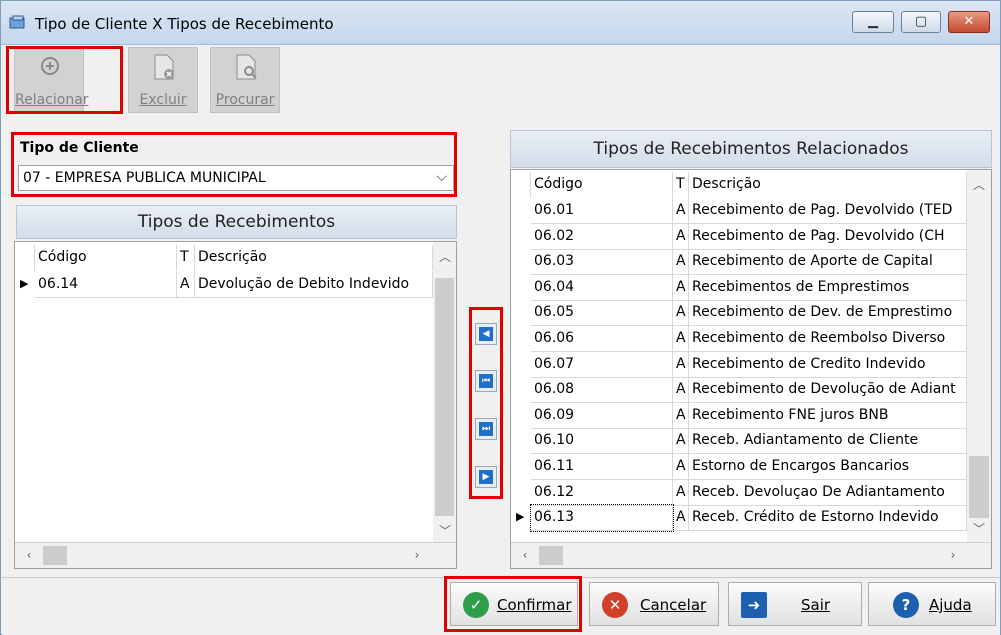 This screenshot has height=635, width=1001. Describe the element at coordinates (186, 258) in the screenshot. I see `left-col-t: T` at that location.